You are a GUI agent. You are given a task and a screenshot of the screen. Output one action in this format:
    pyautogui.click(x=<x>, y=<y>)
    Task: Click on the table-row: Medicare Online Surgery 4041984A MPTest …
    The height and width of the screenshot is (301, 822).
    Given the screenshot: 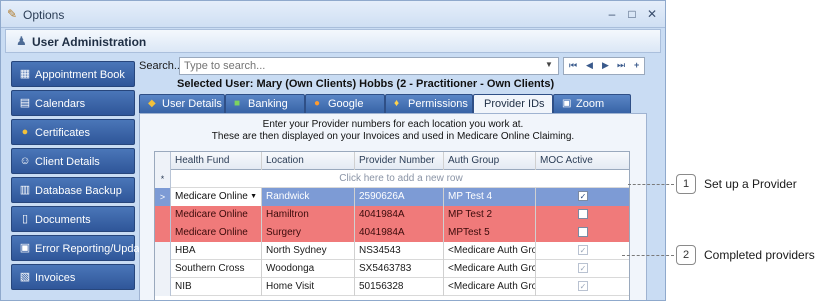 What is the action you would take?
    pyautogui.click(x=392, y=233)
    